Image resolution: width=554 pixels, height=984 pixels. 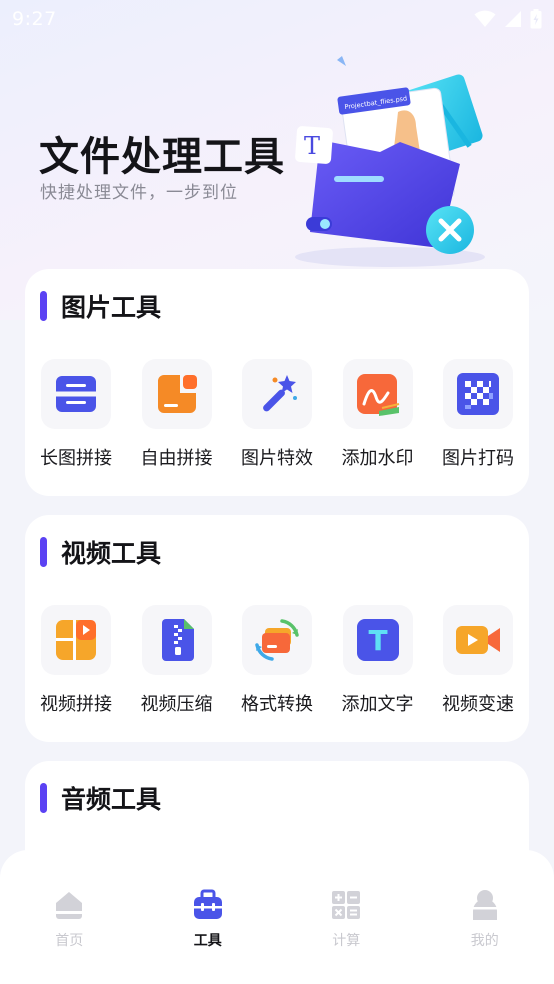 I want to click on tool-label: 长图拼接, so click(x=76, y=458).